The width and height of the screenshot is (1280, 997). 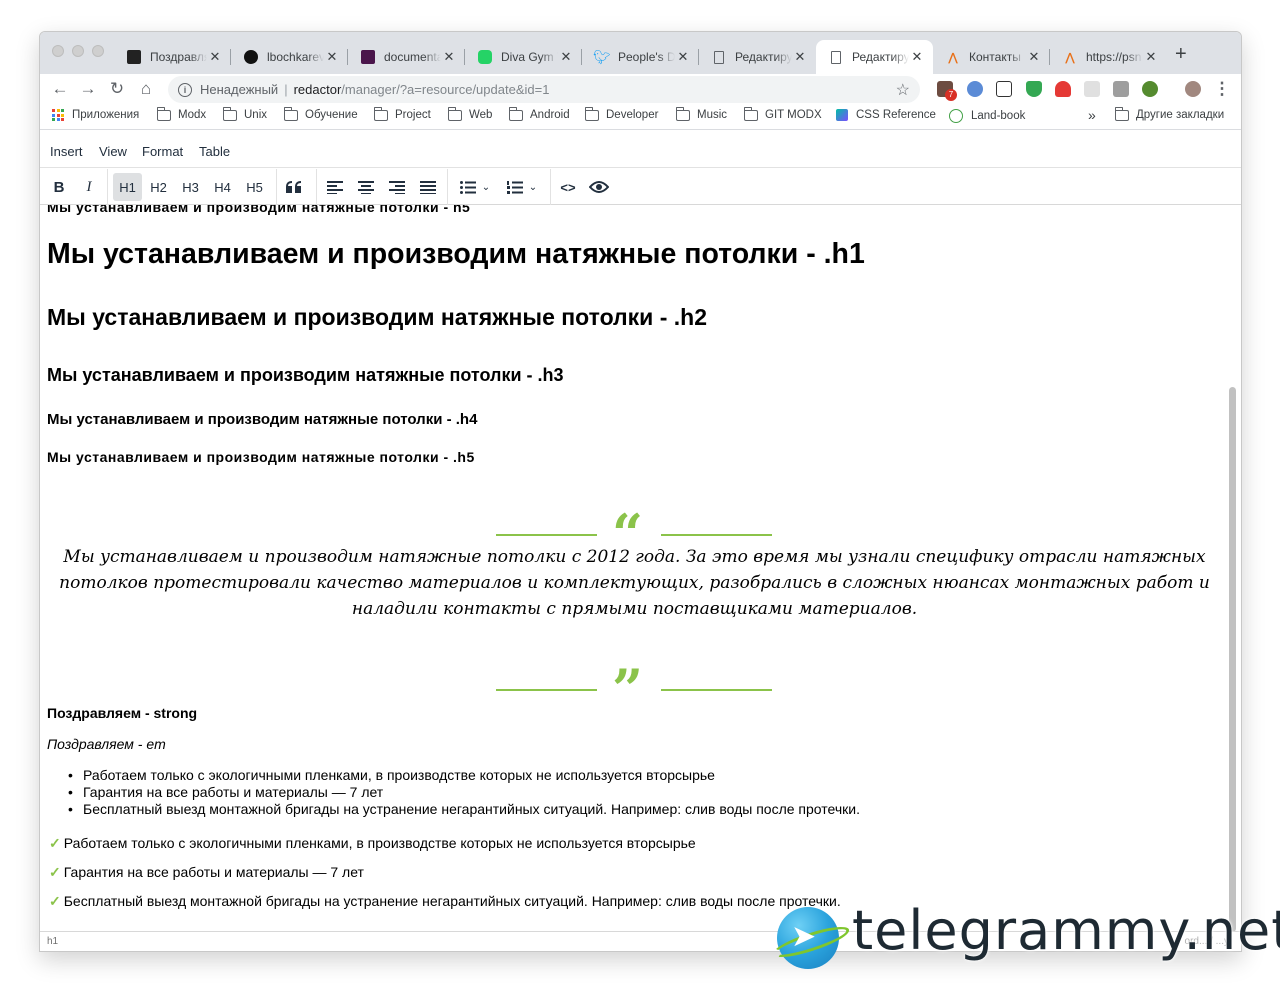 I want to click on bookmark-project: Project, so click(x=402, y=113).